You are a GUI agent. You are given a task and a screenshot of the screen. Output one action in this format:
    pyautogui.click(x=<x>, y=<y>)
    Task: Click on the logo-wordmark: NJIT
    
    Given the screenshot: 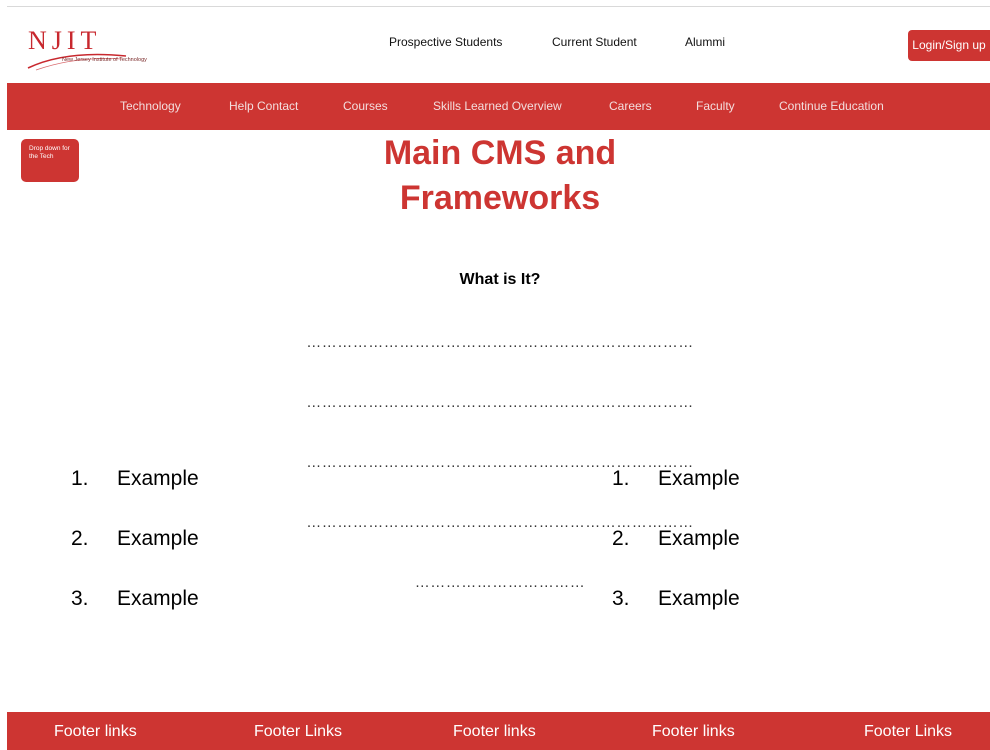 What is the action you would take?
    pyautogui.click(x=65, y=40)
    